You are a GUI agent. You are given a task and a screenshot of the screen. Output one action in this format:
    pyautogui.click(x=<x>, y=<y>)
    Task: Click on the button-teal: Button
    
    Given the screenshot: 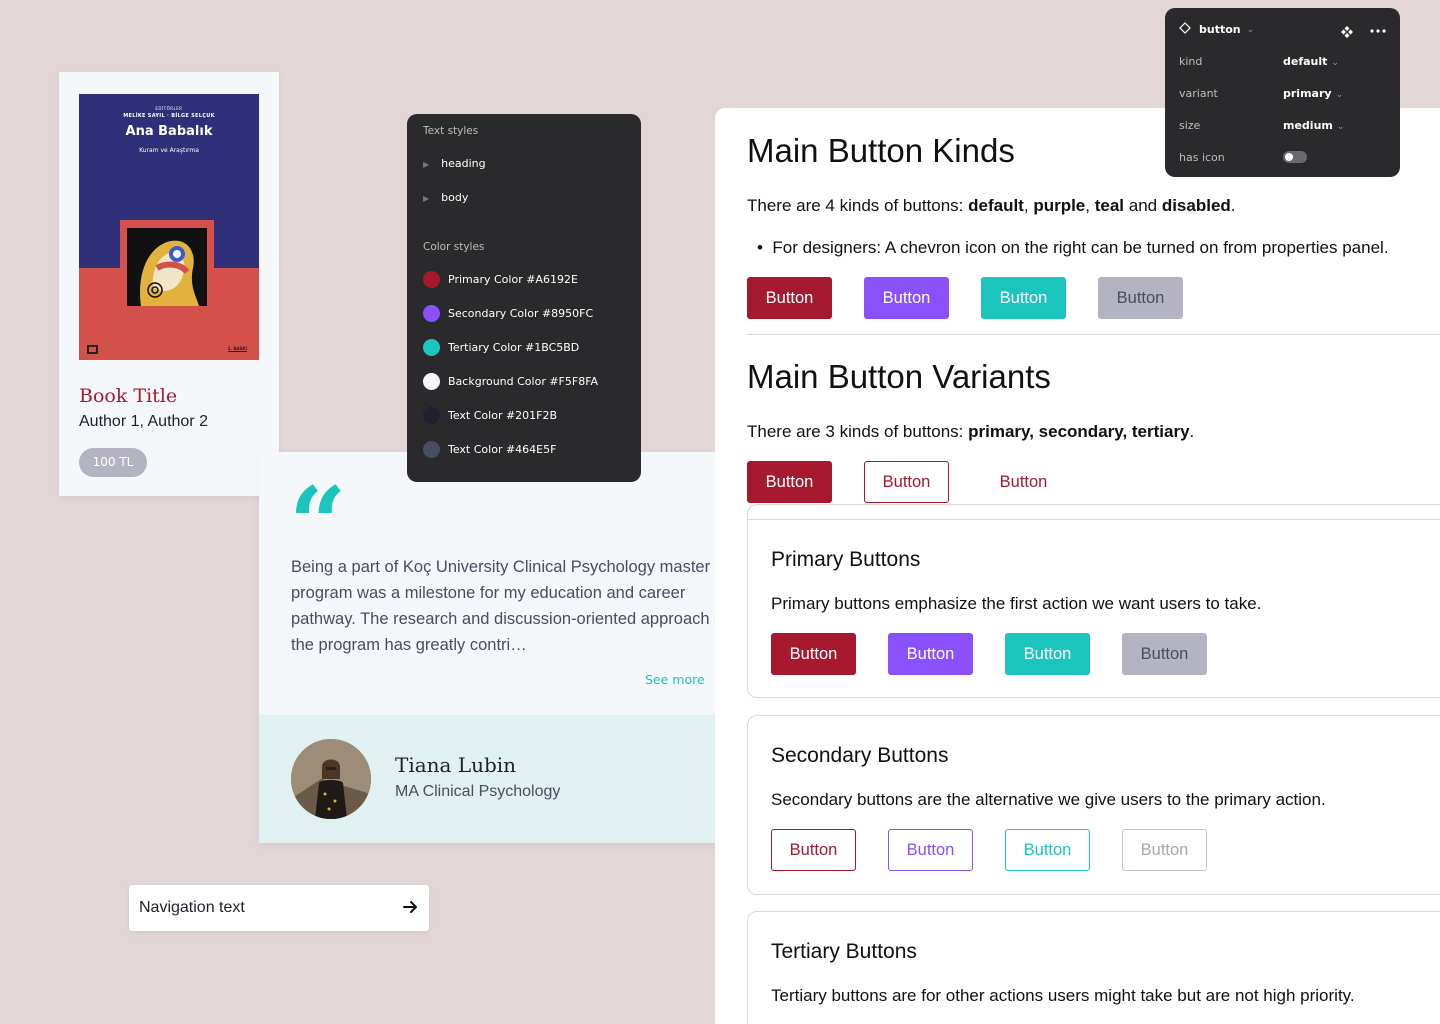 What is the action you would take?
    pyautogui.click(x=1023, y=298)
    